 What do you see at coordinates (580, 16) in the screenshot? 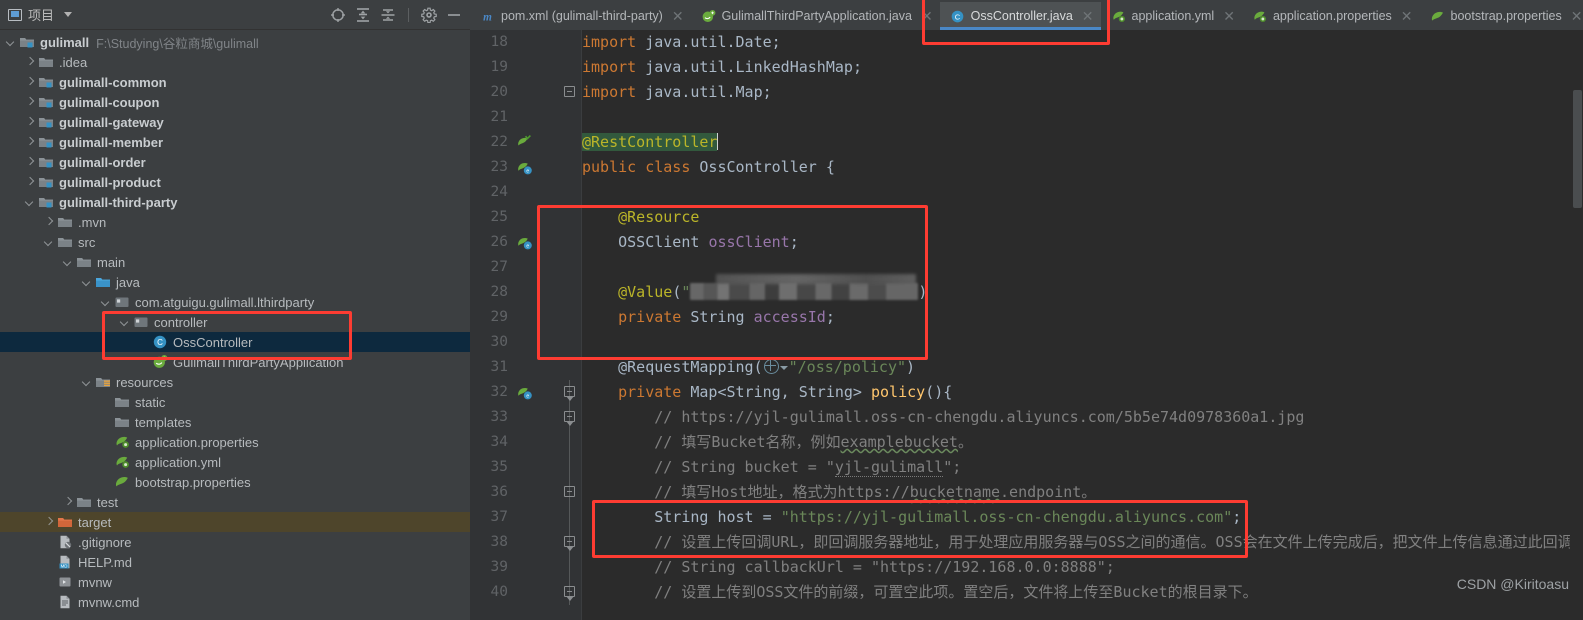
I see `editor-tab-pom-xml: m pom.xml (gulimall-third-party) ✕` at bounding box center [580, 16].